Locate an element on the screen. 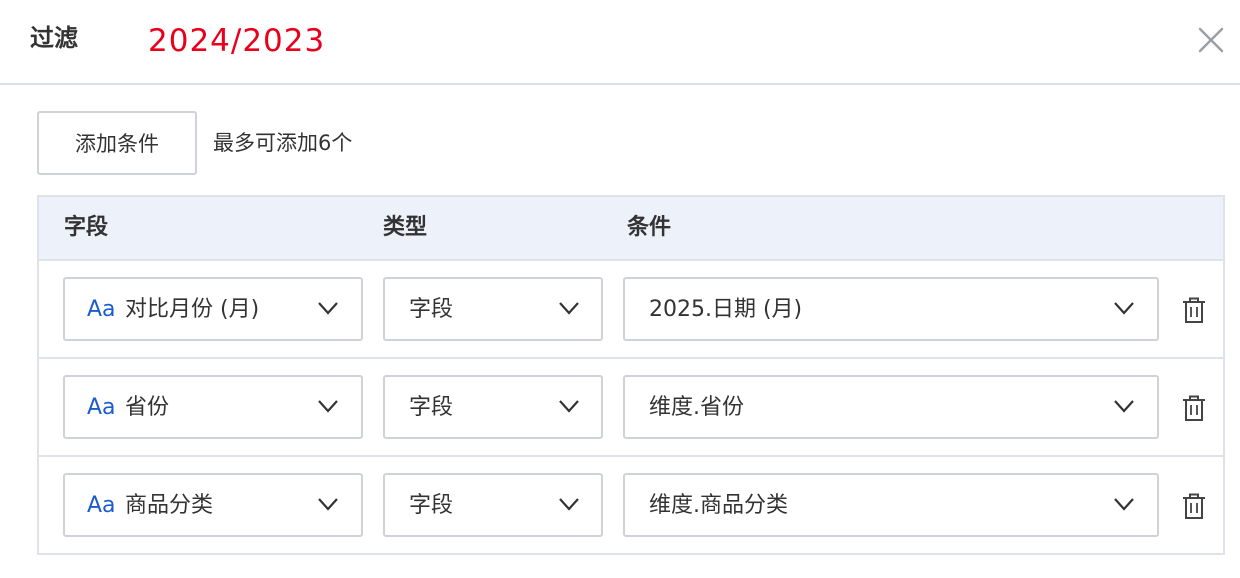 This screenshot has height=578, width=1240. column-header-condition: 条件 is located at coordinates (649, 227).